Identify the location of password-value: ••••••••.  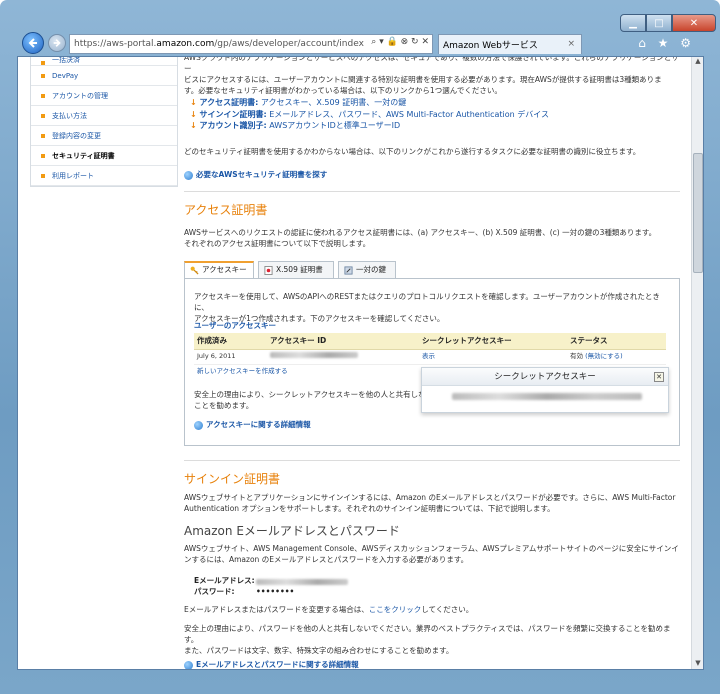
(275, 592).